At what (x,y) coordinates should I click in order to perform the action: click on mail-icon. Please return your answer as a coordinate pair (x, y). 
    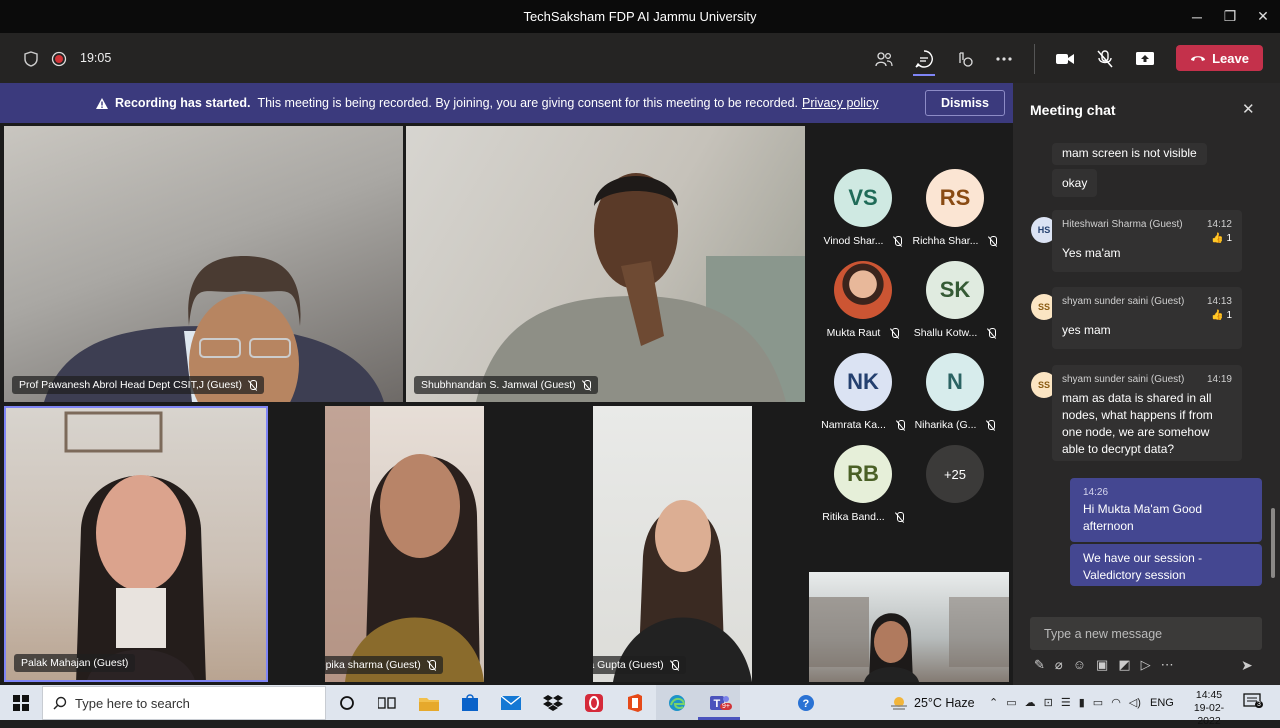
    Looking at the image, I should click on (511, 702).